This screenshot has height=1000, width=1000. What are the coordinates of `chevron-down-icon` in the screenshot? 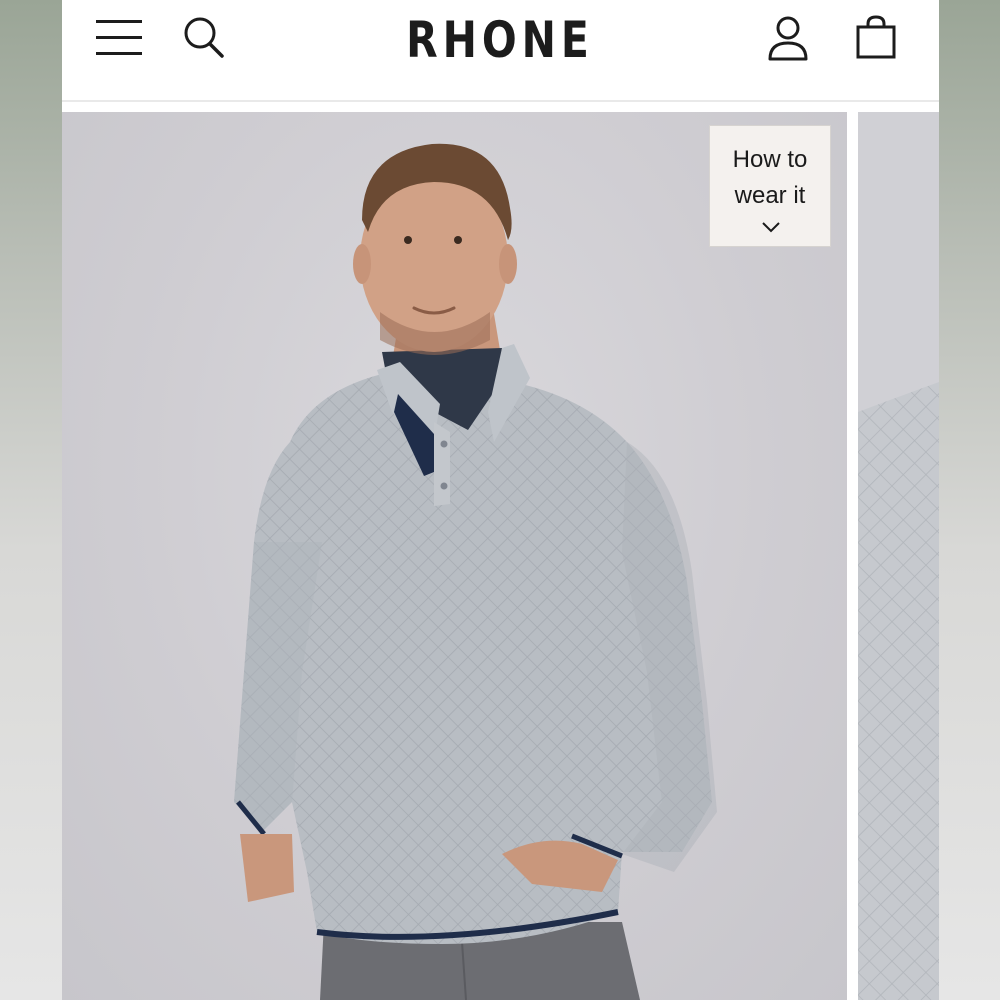 It's located at (771, 227).